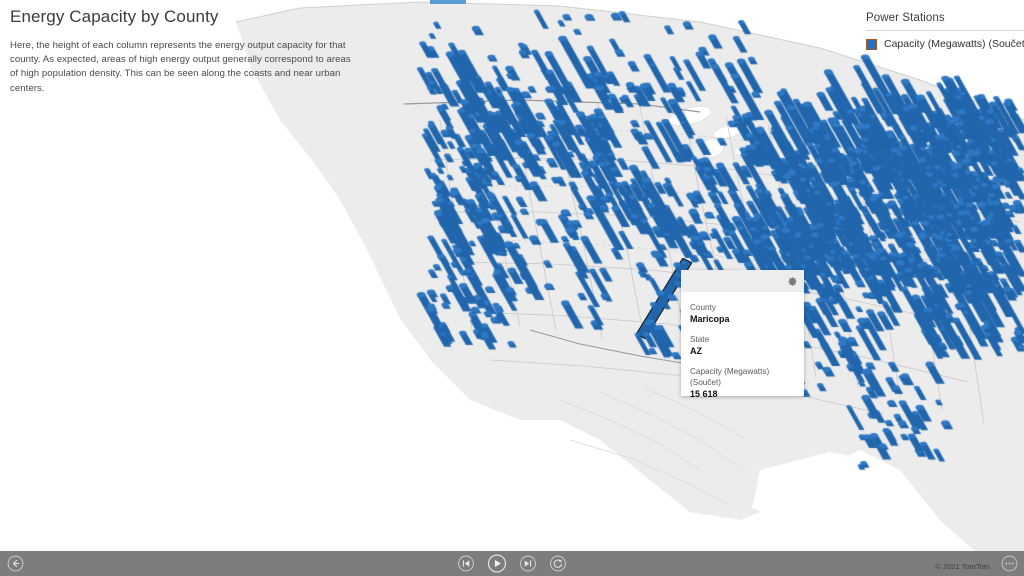 This screenshot has height=576, width=1024. What do you see at coordinates (497, 565) in the screenshot?
I see `play-button` at bounding box center [497, 565].